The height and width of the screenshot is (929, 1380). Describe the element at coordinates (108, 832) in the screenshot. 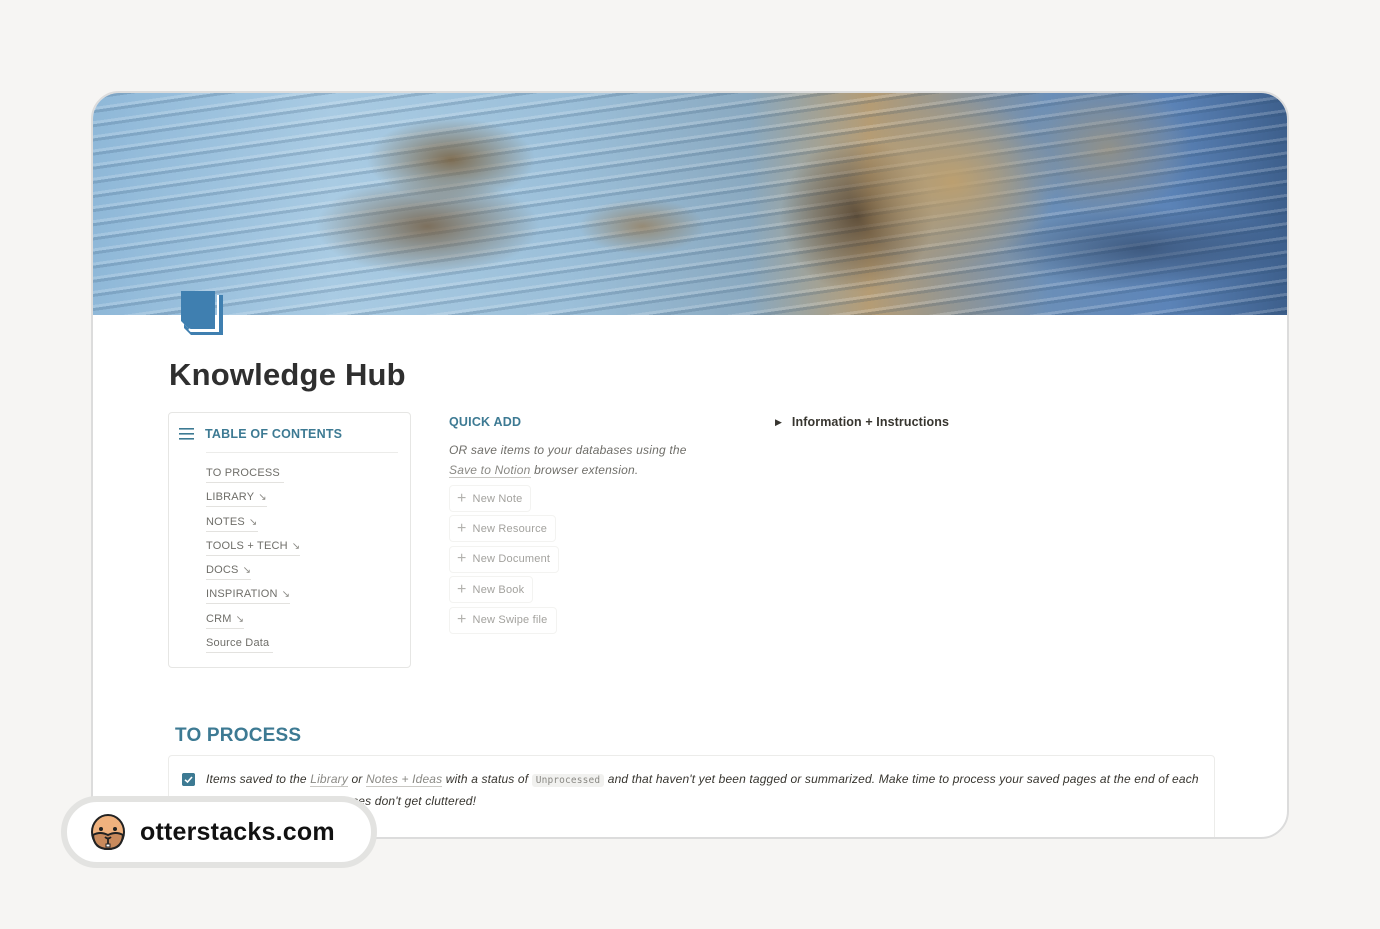

I see `otter-face-icon` at that location.